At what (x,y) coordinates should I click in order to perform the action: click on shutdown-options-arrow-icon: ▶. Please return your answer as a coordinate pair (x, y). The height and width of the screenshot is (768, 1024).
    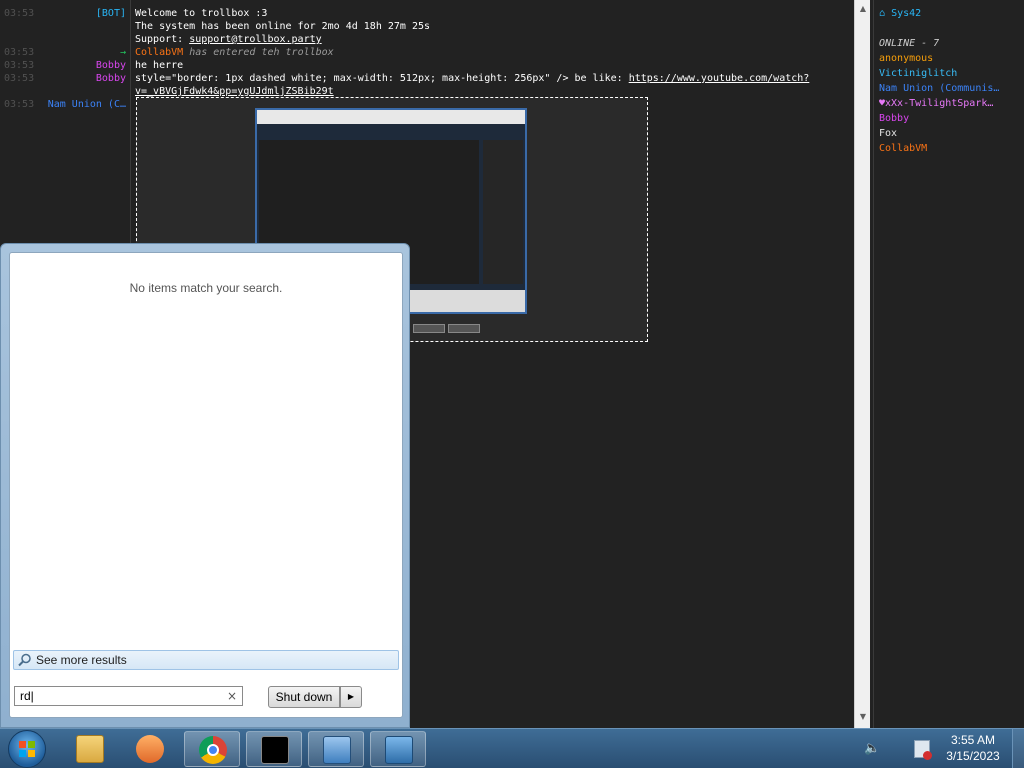
    Looking at the image, I should click on (351, 697).